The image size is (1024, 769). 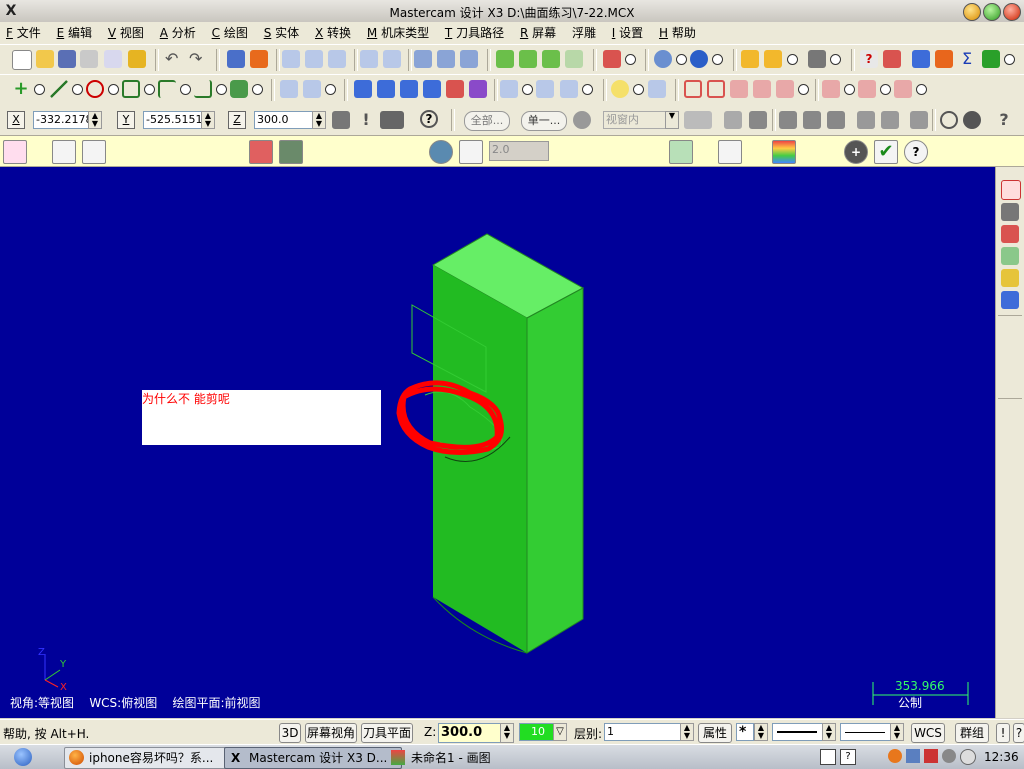 I want to click on right-toolpath-icon, so click(x=1010, y=300).